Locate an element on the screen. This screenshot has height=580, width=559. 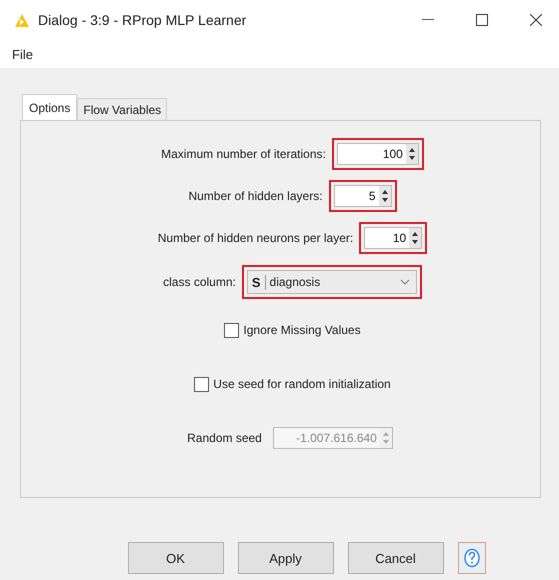
dialog-button: Cancel is located at coordinates (396, 558).